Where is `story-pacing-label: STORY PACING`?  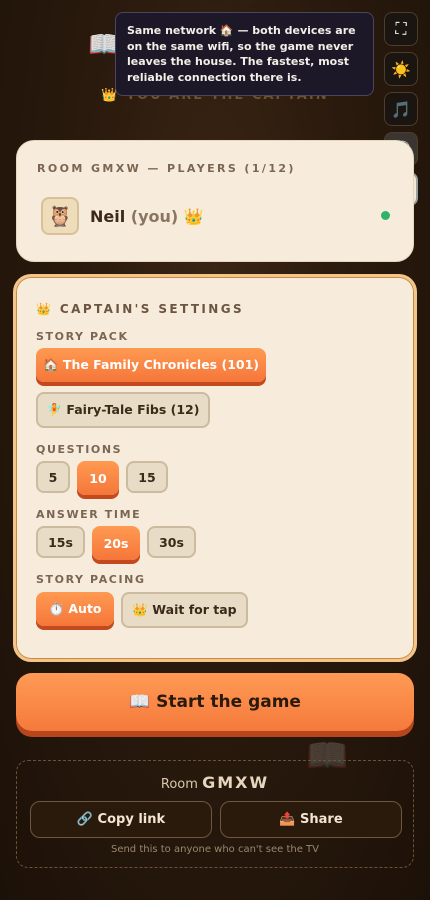
story-pacing-label: STORY PACING is located at coordinates (91, 579).